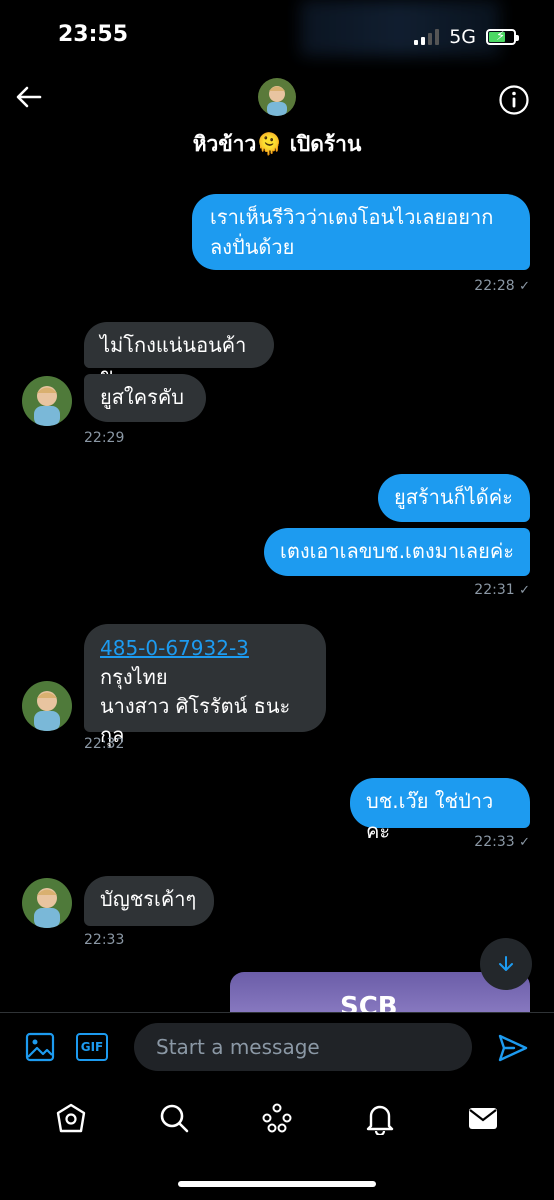 This screenshot has height=1200, width=554. What do you see at coordinates (502, 590) in the screenshot?
I see `message-time: 22:31 ✓` at bounding box center [502, 590].